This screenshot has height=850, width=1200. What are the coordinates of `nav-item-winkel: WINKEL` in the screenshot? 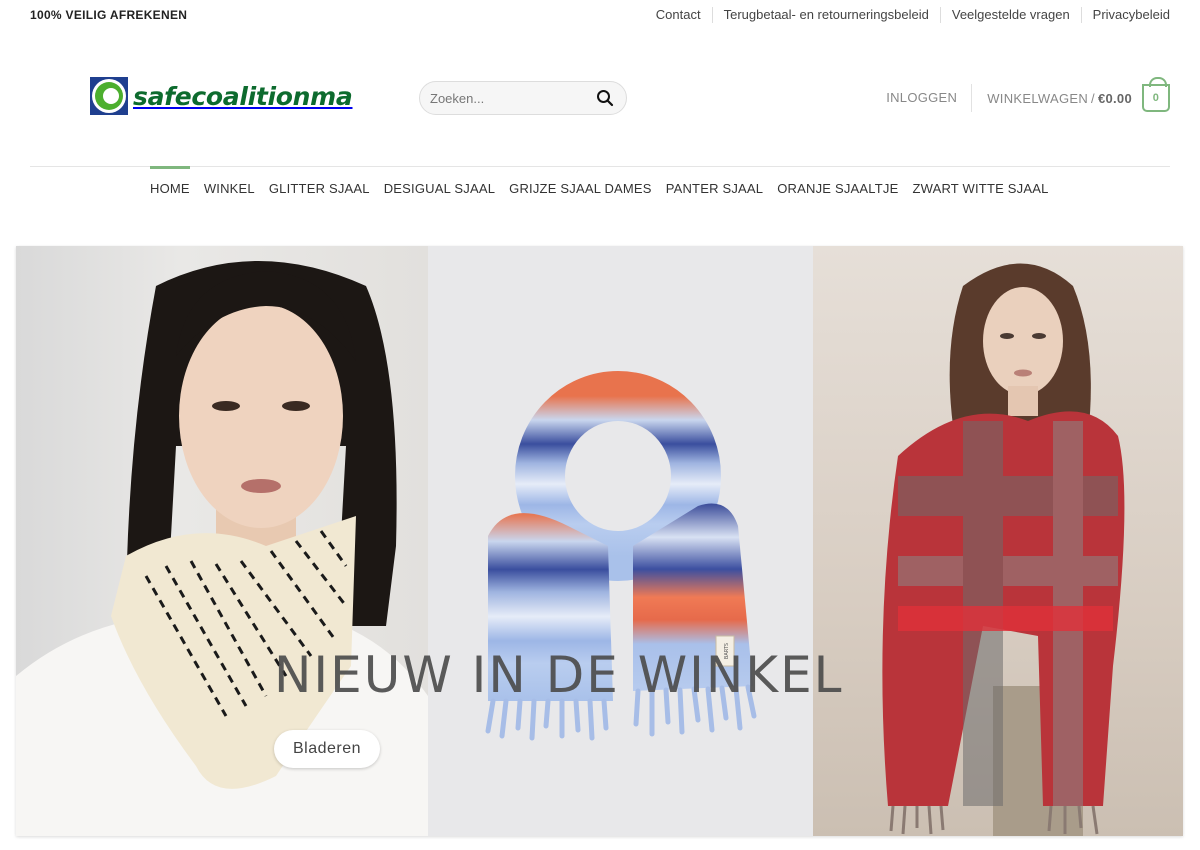 It's located at (229, 189).